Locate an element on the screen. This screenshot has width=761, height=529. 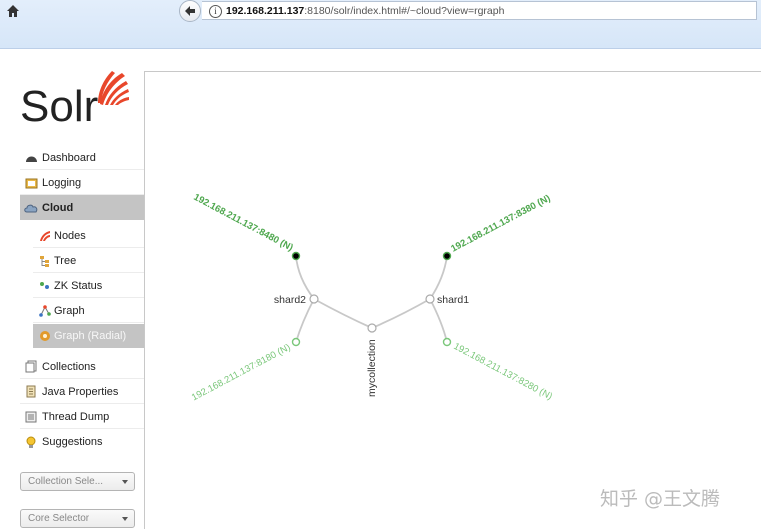
shard1-node is located at coordinates (430, 299).